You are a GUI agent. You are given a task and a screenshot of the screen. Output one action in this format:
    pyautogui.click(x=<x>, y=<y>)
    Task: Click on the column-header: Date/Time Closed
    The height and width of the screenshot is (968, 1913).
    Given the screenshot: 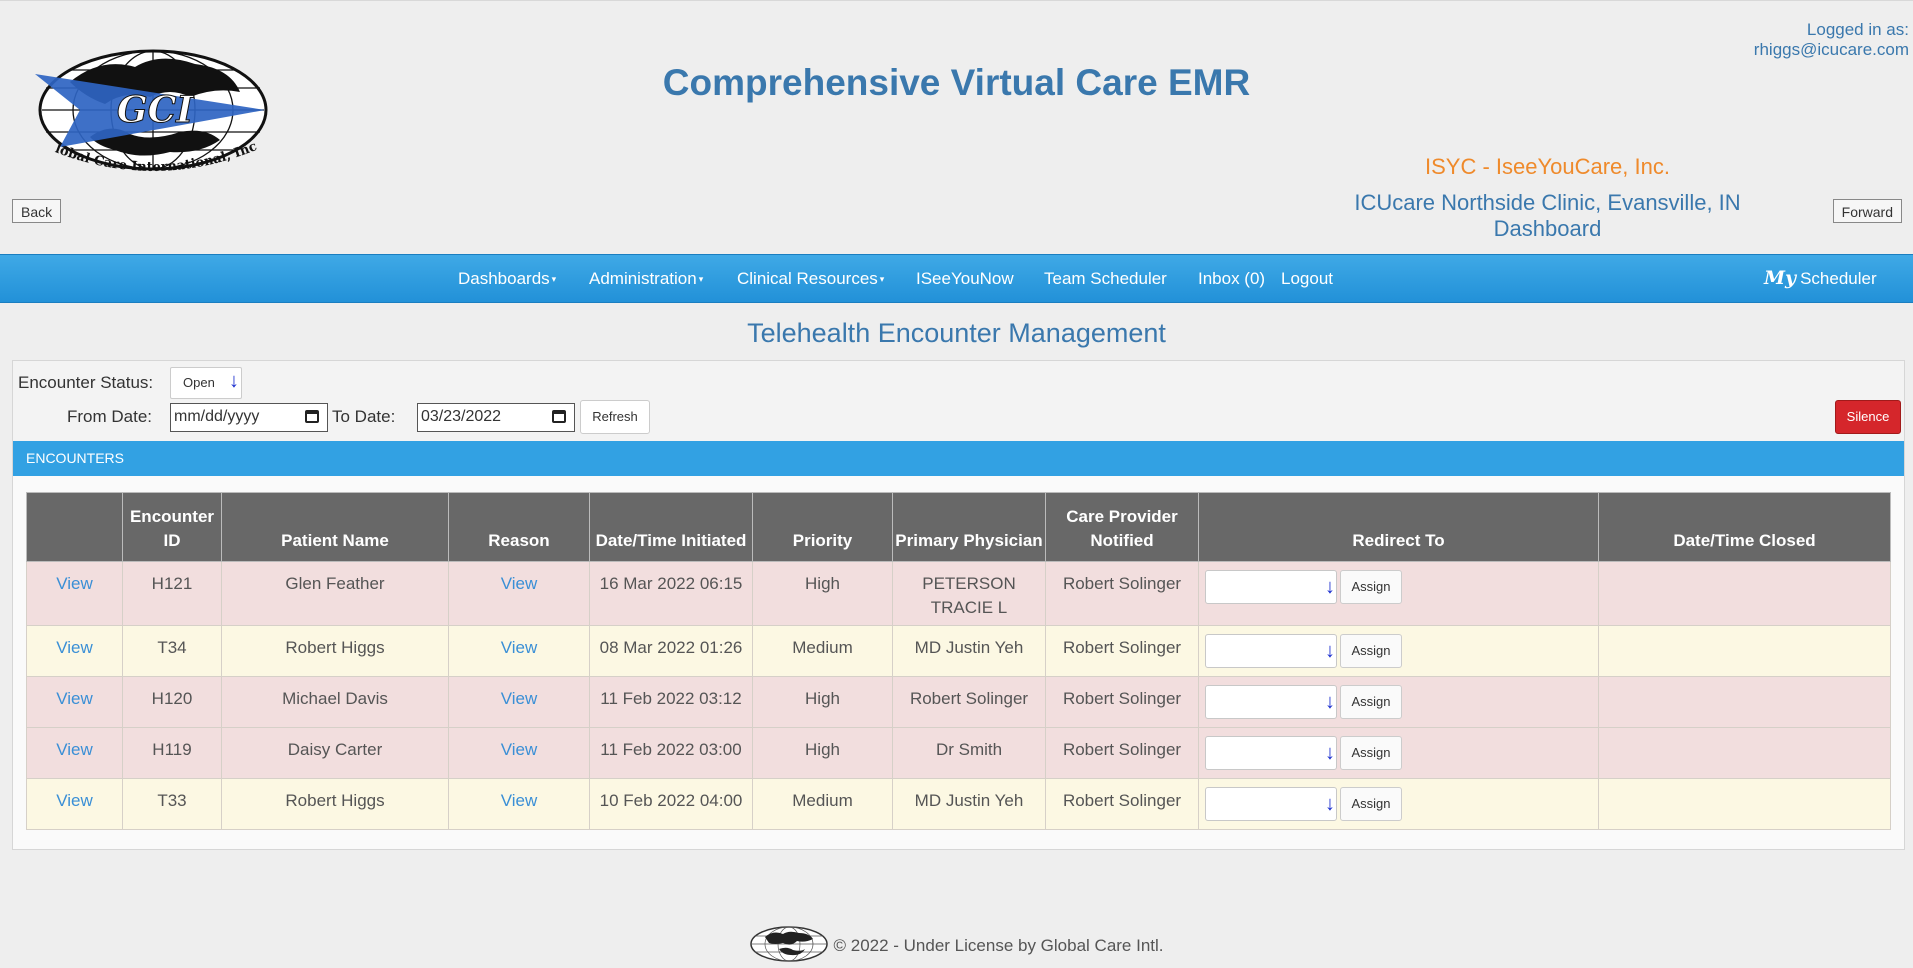 What is the action you would take?
    pyautogui.click(x=1744, y=527)
    